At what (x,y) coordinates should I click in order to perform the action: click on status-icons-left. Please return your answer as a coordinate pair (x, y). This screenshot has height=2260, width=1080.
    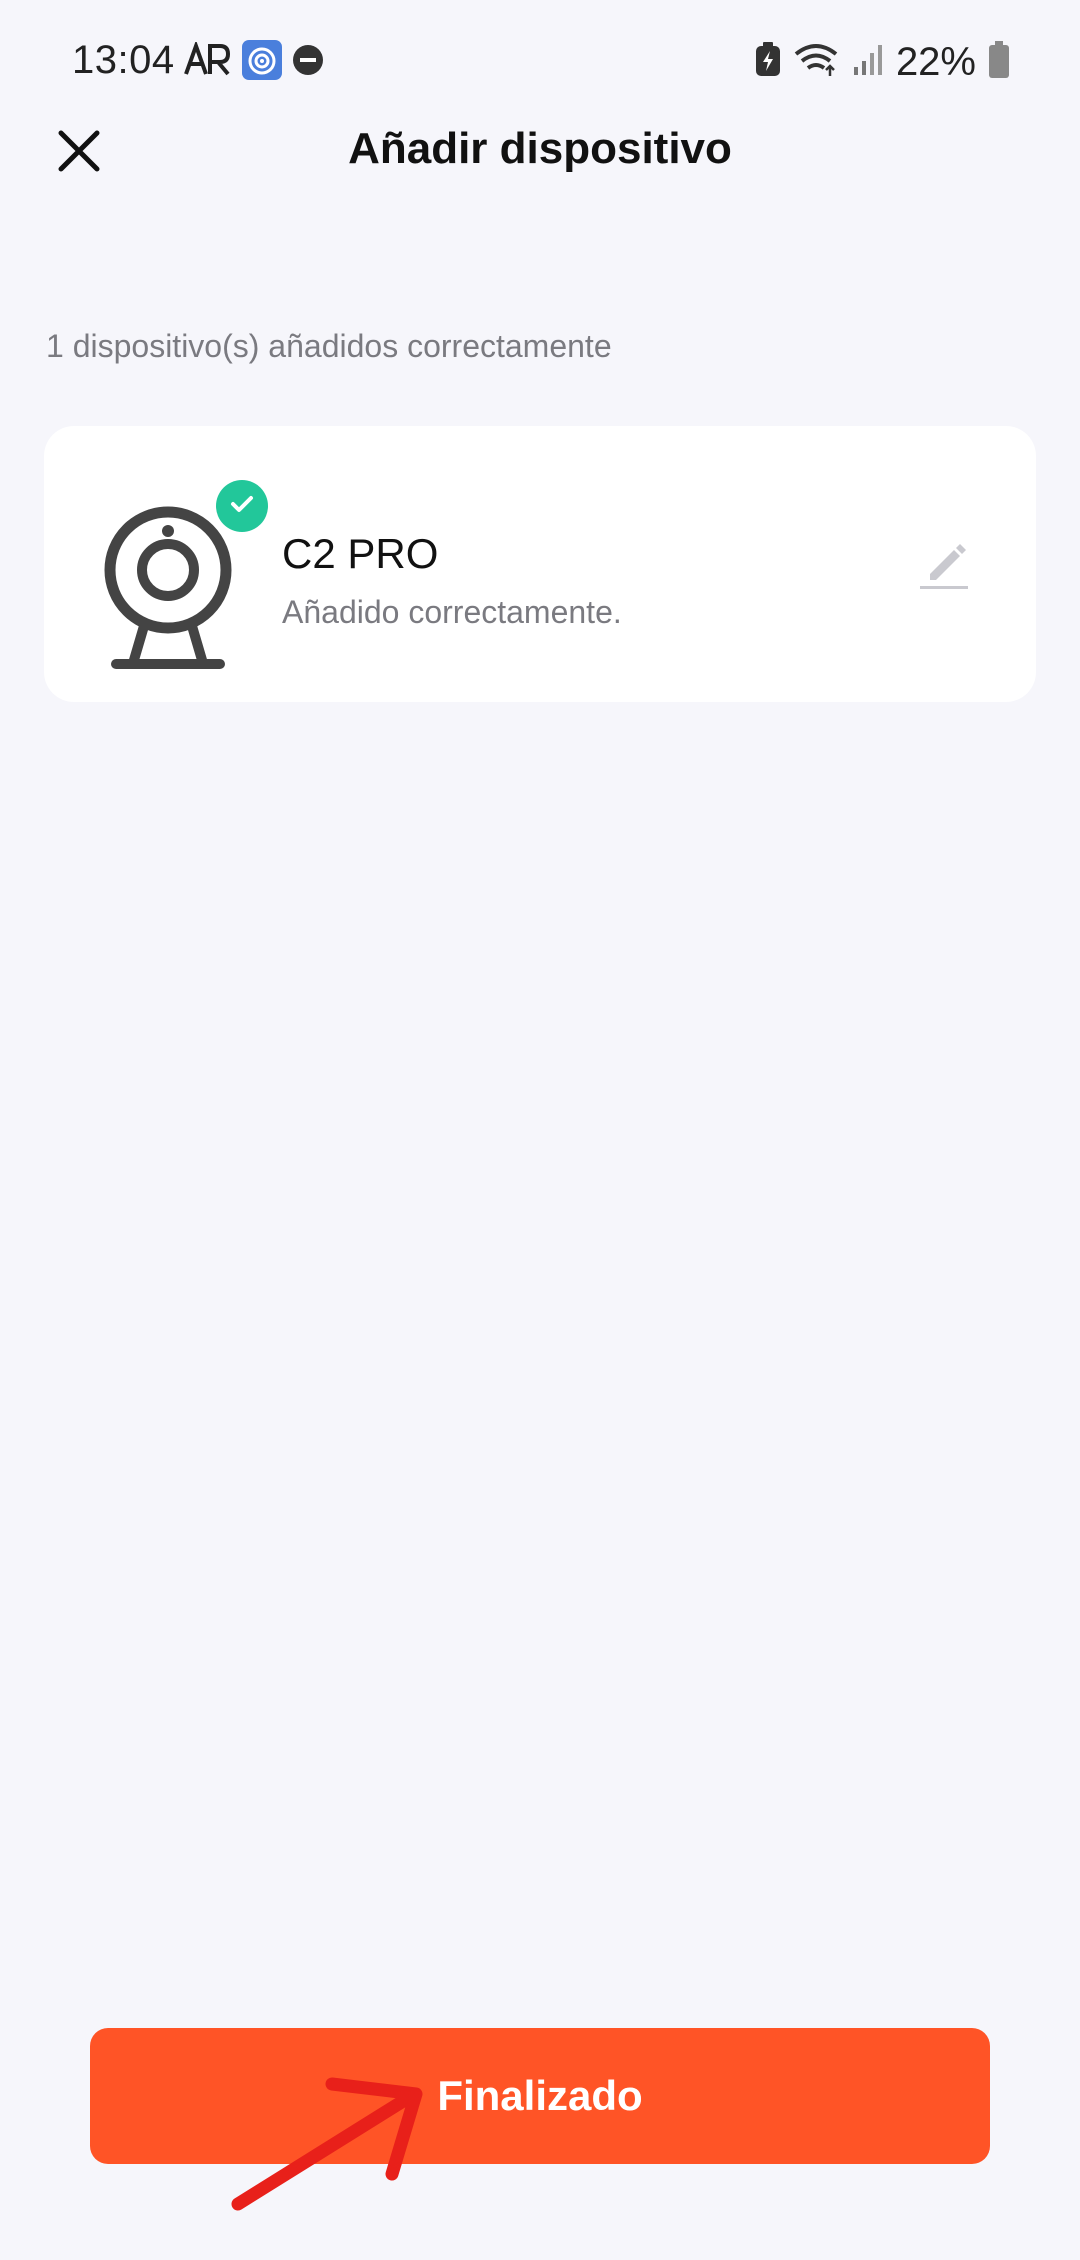
    Looking at the image, I should click on (253, 62).